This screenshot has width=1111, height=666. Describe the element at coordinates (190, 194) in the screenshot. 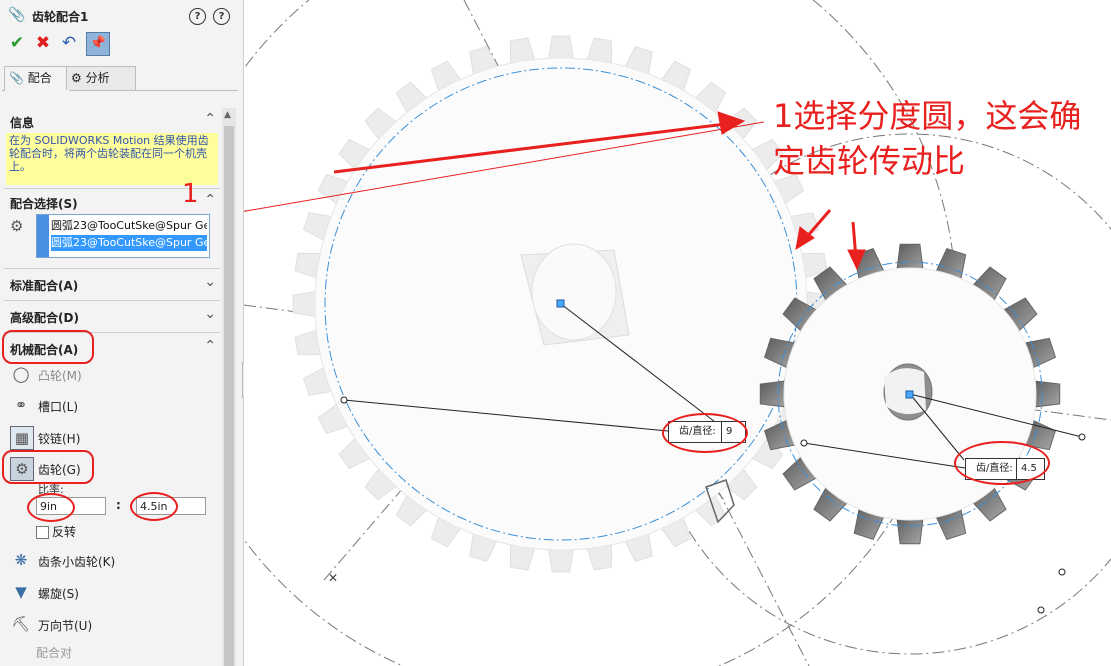

I see `step-number: 1` at that location.